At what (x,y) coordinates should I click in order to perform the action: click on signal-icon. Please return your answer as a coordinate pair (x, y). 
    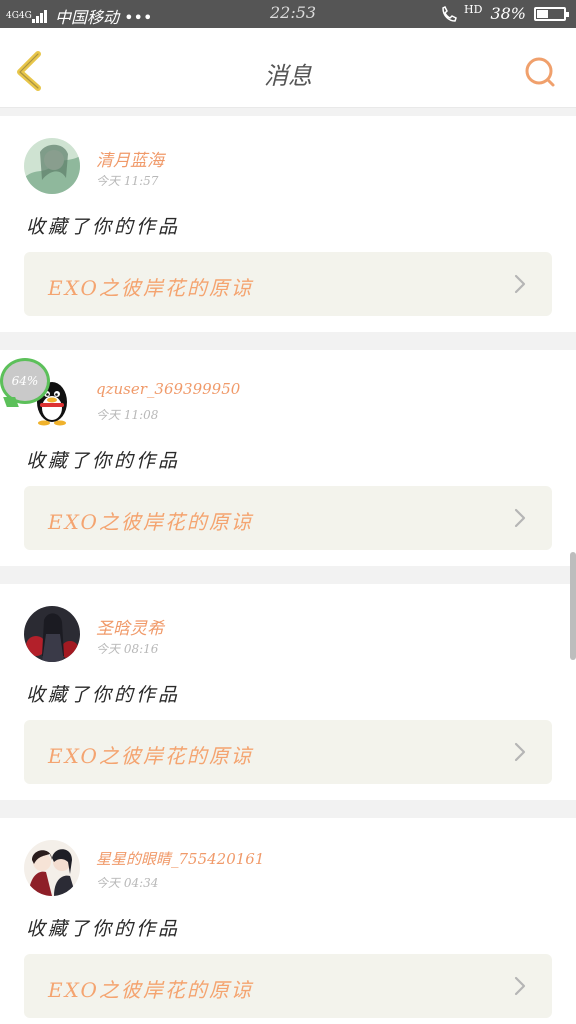
    Looking at the image, I should click on (39, 16).